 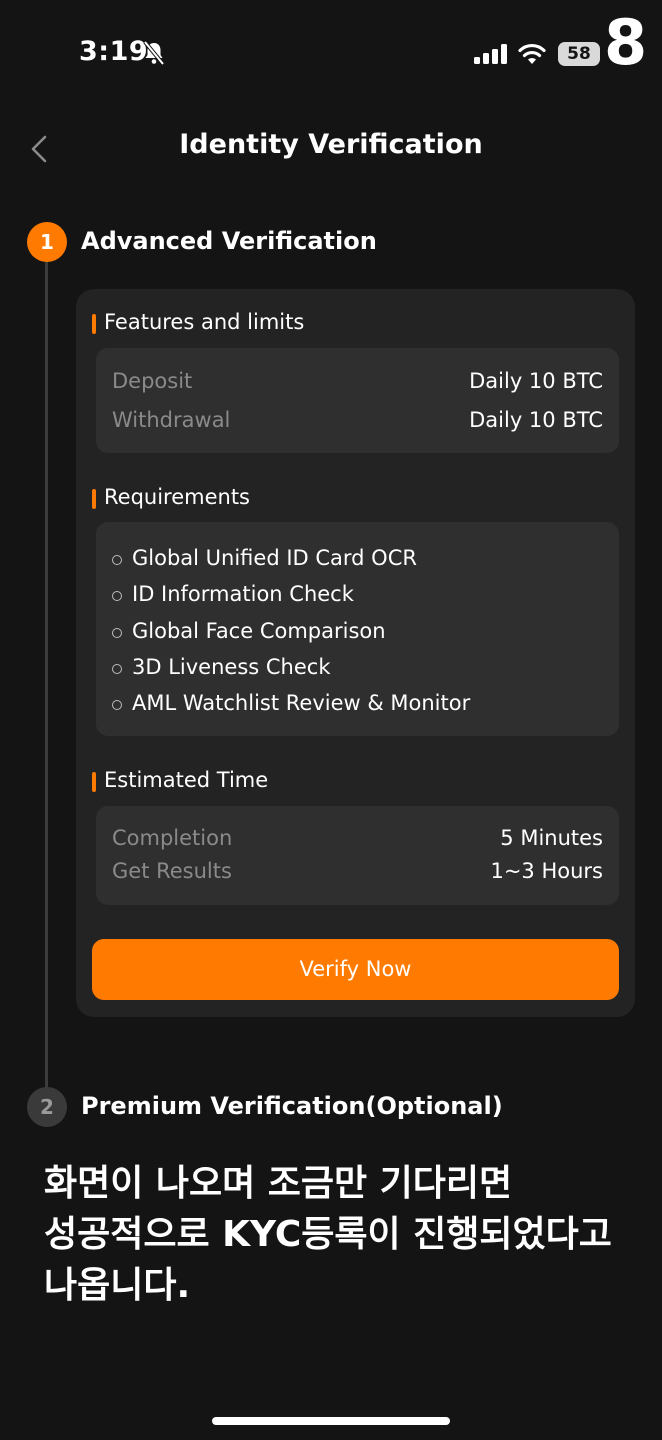 What do you see at coordinates (301, 703) in the screenshot?
I see `requirement-item: AML Watchlist Review & Monitor` at bounding box center [301, 703].